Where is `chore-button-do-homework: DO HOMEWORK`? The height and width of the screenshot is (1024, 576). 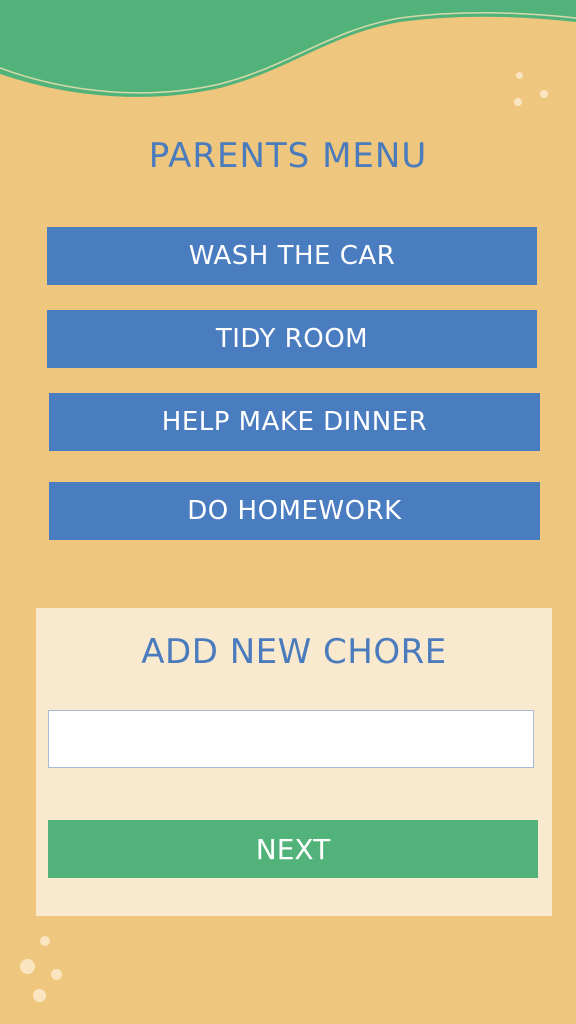 chore-button-do-homework: DO HOMEWORK is located at coordinates (294, 511).